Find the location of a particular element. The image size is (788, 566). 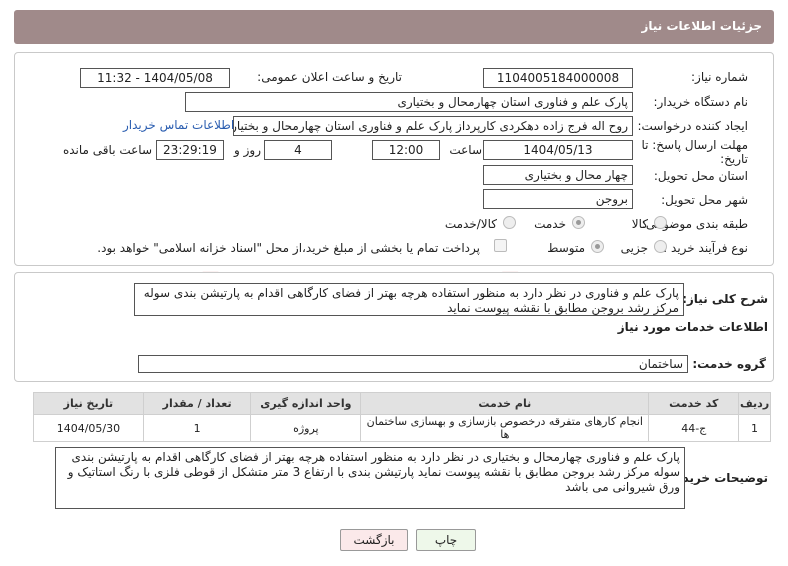

deadline-label-line2: تاریخ: is located at coordinates (734, 159).